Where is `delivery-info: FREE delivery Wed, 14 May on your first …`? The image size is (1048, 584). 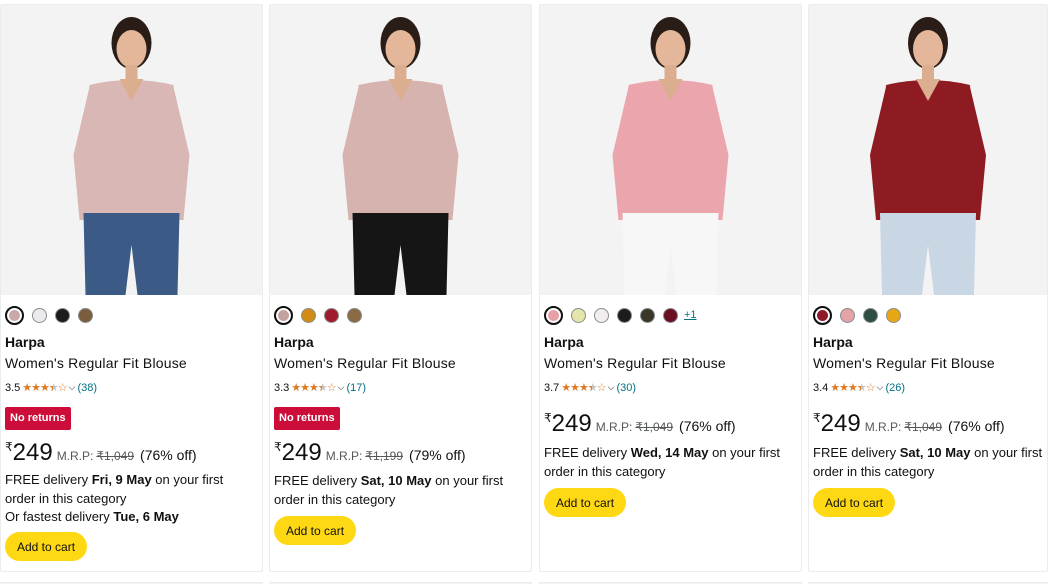
delivery-info: FREE delivery Wed, 14 May on your first … is located at coordinates (670, 462).